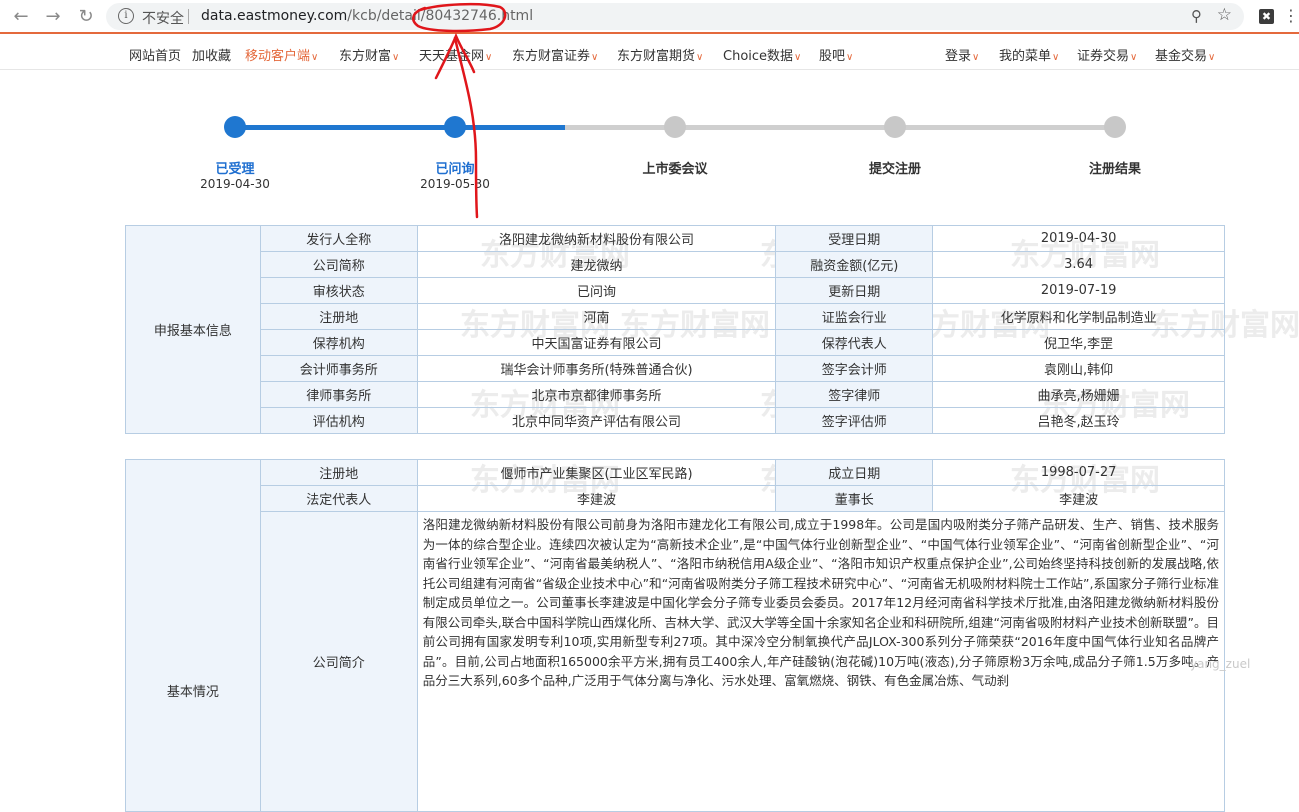  Describe the element at coordinates (1107, 54) in the screenshot. I see `nav-item-11: 证券交易∨` at that location.